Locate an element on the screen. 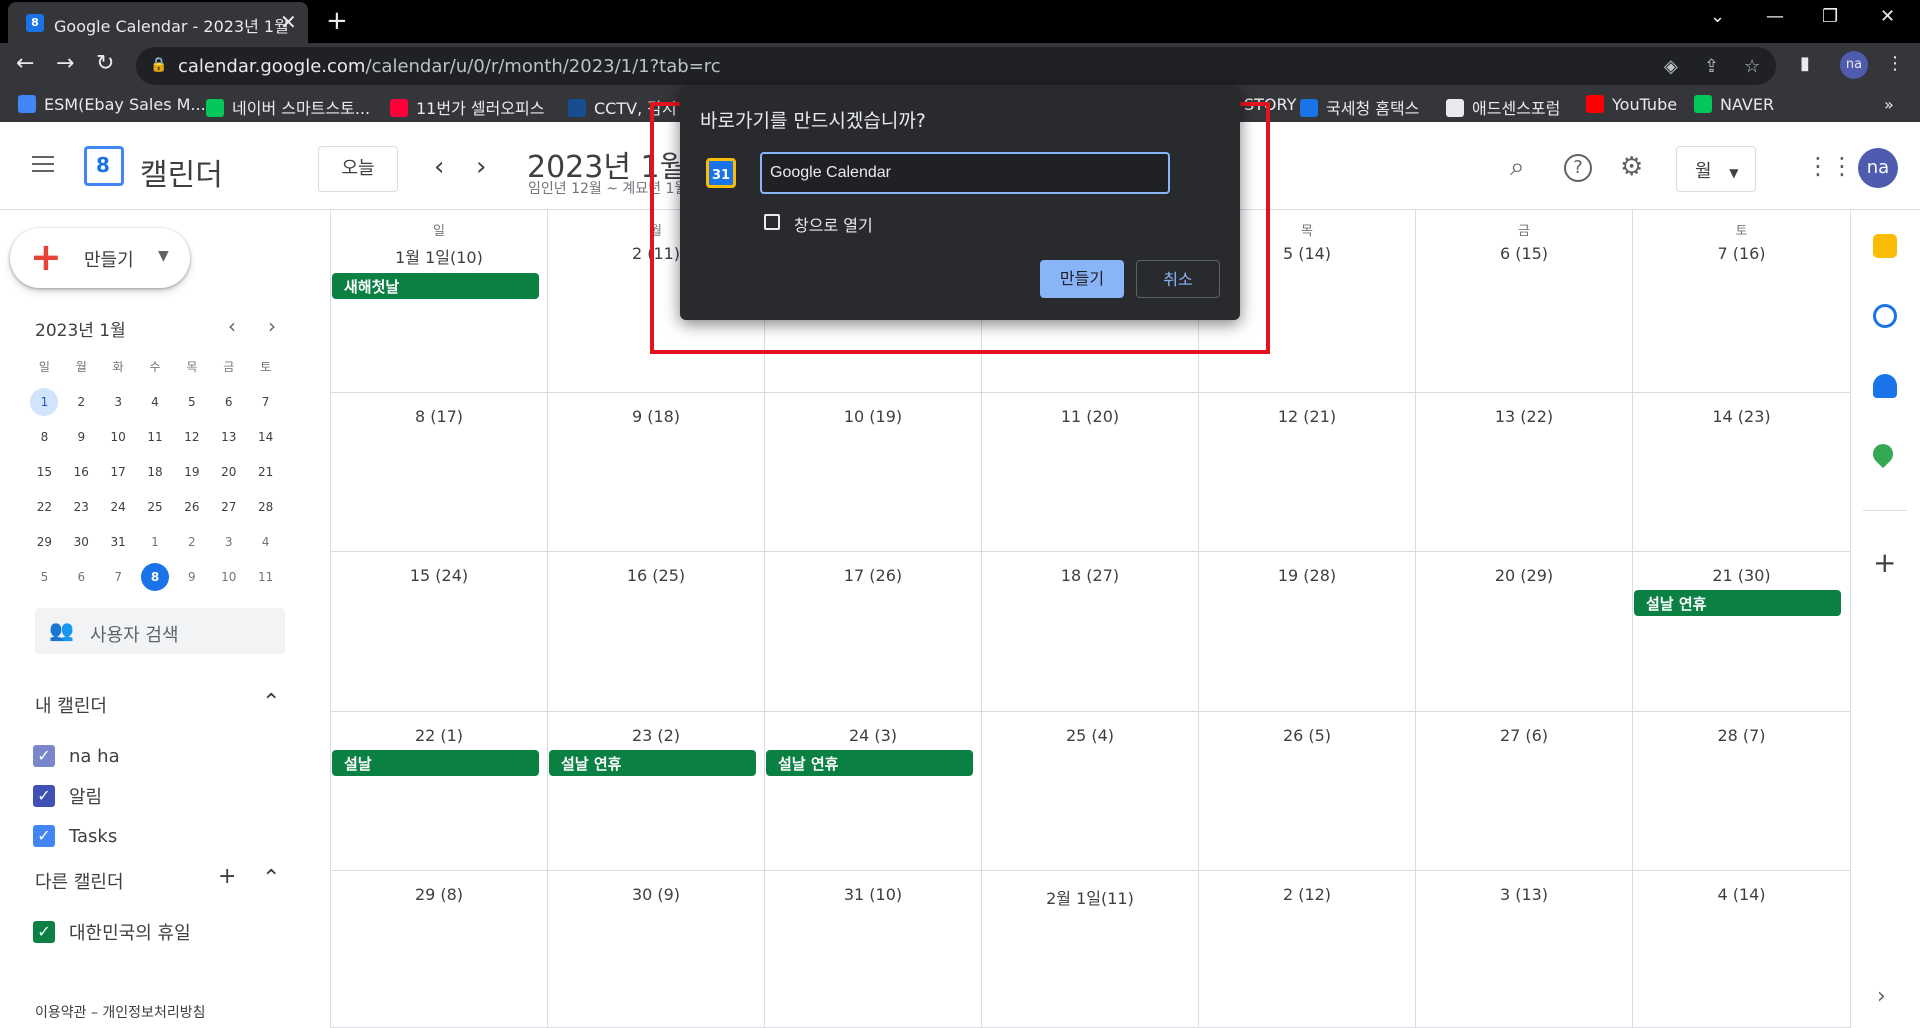 Image resolution: width=1920 pixels, height=1028 pixels. day-number: 28 (7) is located at coordinates (1741, 735).